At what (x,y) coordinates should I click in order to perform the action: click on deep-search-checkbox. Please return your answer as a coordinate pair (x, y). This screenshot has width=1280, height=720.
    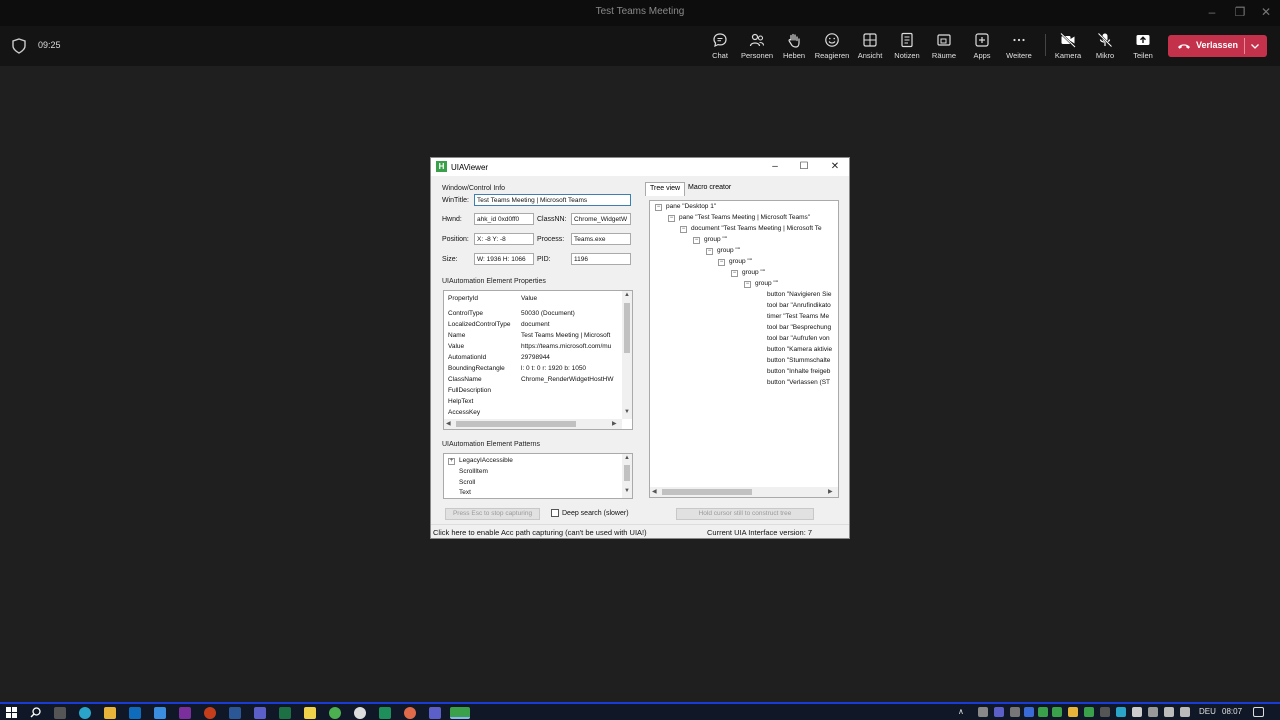
    Looking at the image, I should click on (555, 513).